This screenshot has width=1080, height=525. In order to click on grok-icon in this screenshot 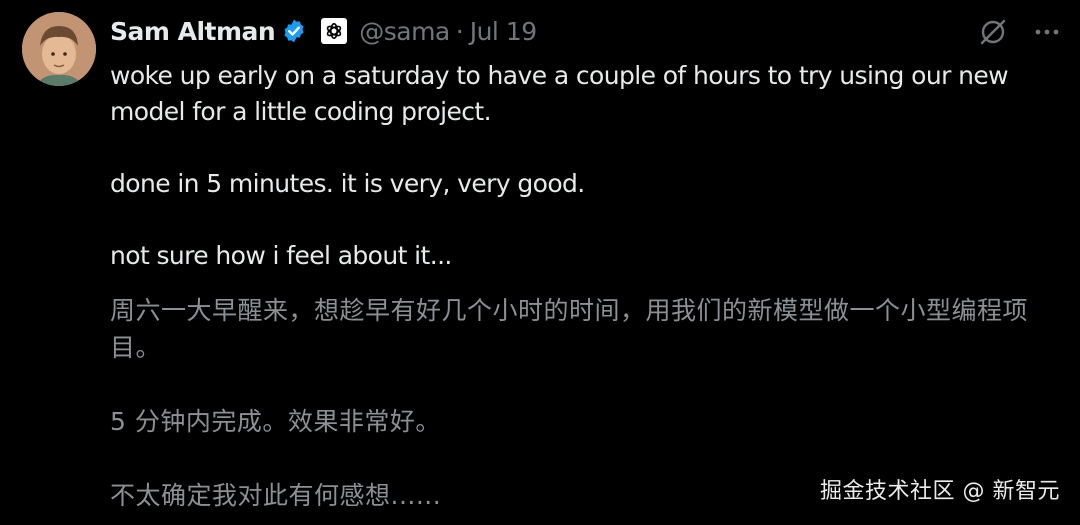, I will do `click(993, 32)`.